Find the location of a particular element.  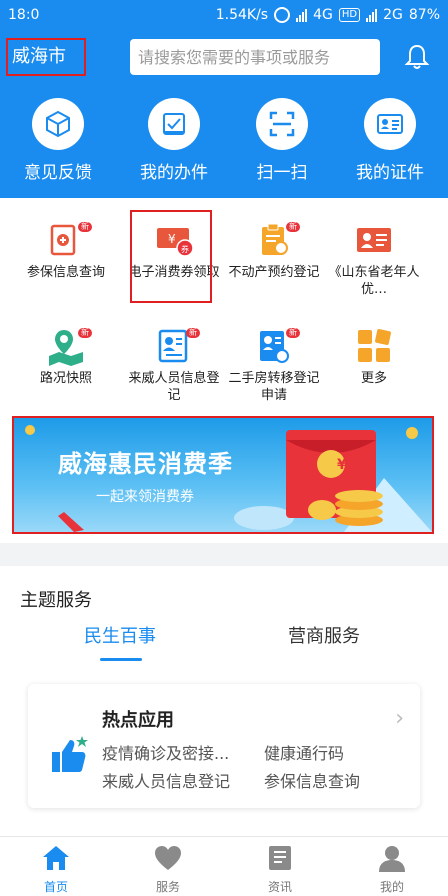

service-insurance-query: 新 参保信息查询 is located at coordinates (66, 250).